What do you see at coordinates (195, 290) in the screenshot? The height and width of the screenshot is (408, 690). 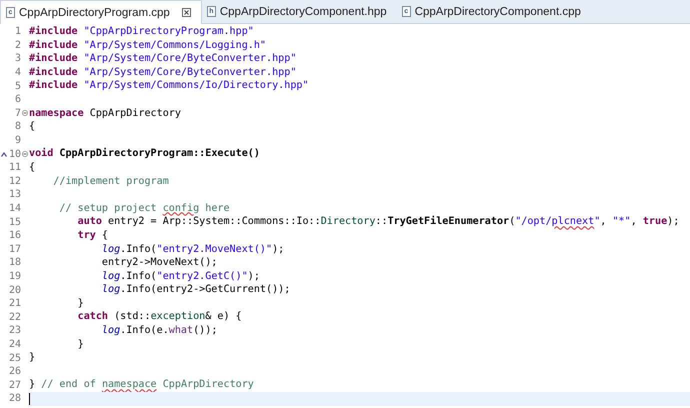 I see `code-line: log.Info(entry2->GetCurrent());` at bounding box center [195, 290].